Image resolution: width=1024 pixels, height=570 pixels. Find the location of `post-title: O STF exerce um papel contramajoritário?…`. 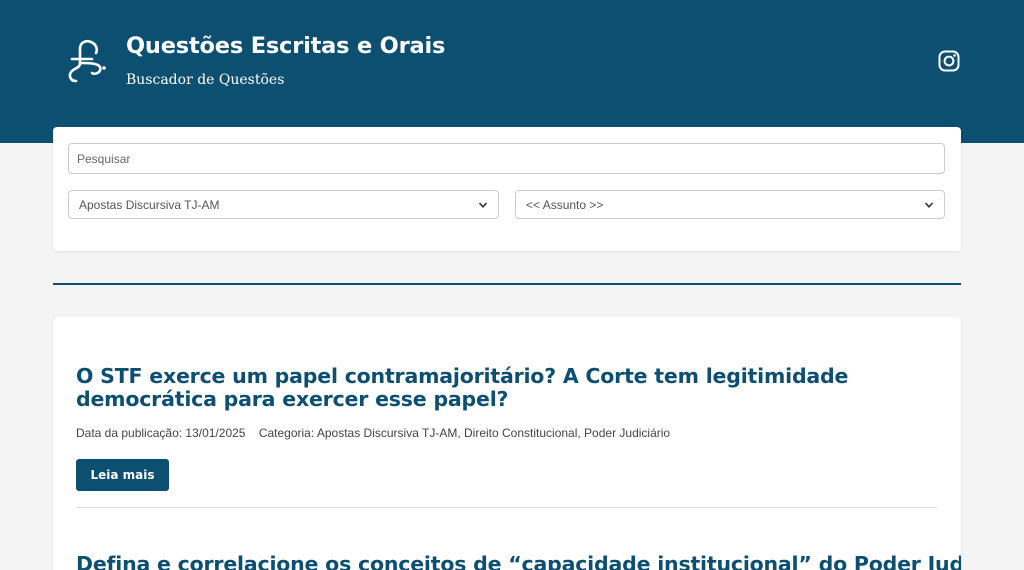

post-title: O STF exerce um papel contramajoritário?… is located at coordinates (511, 388).